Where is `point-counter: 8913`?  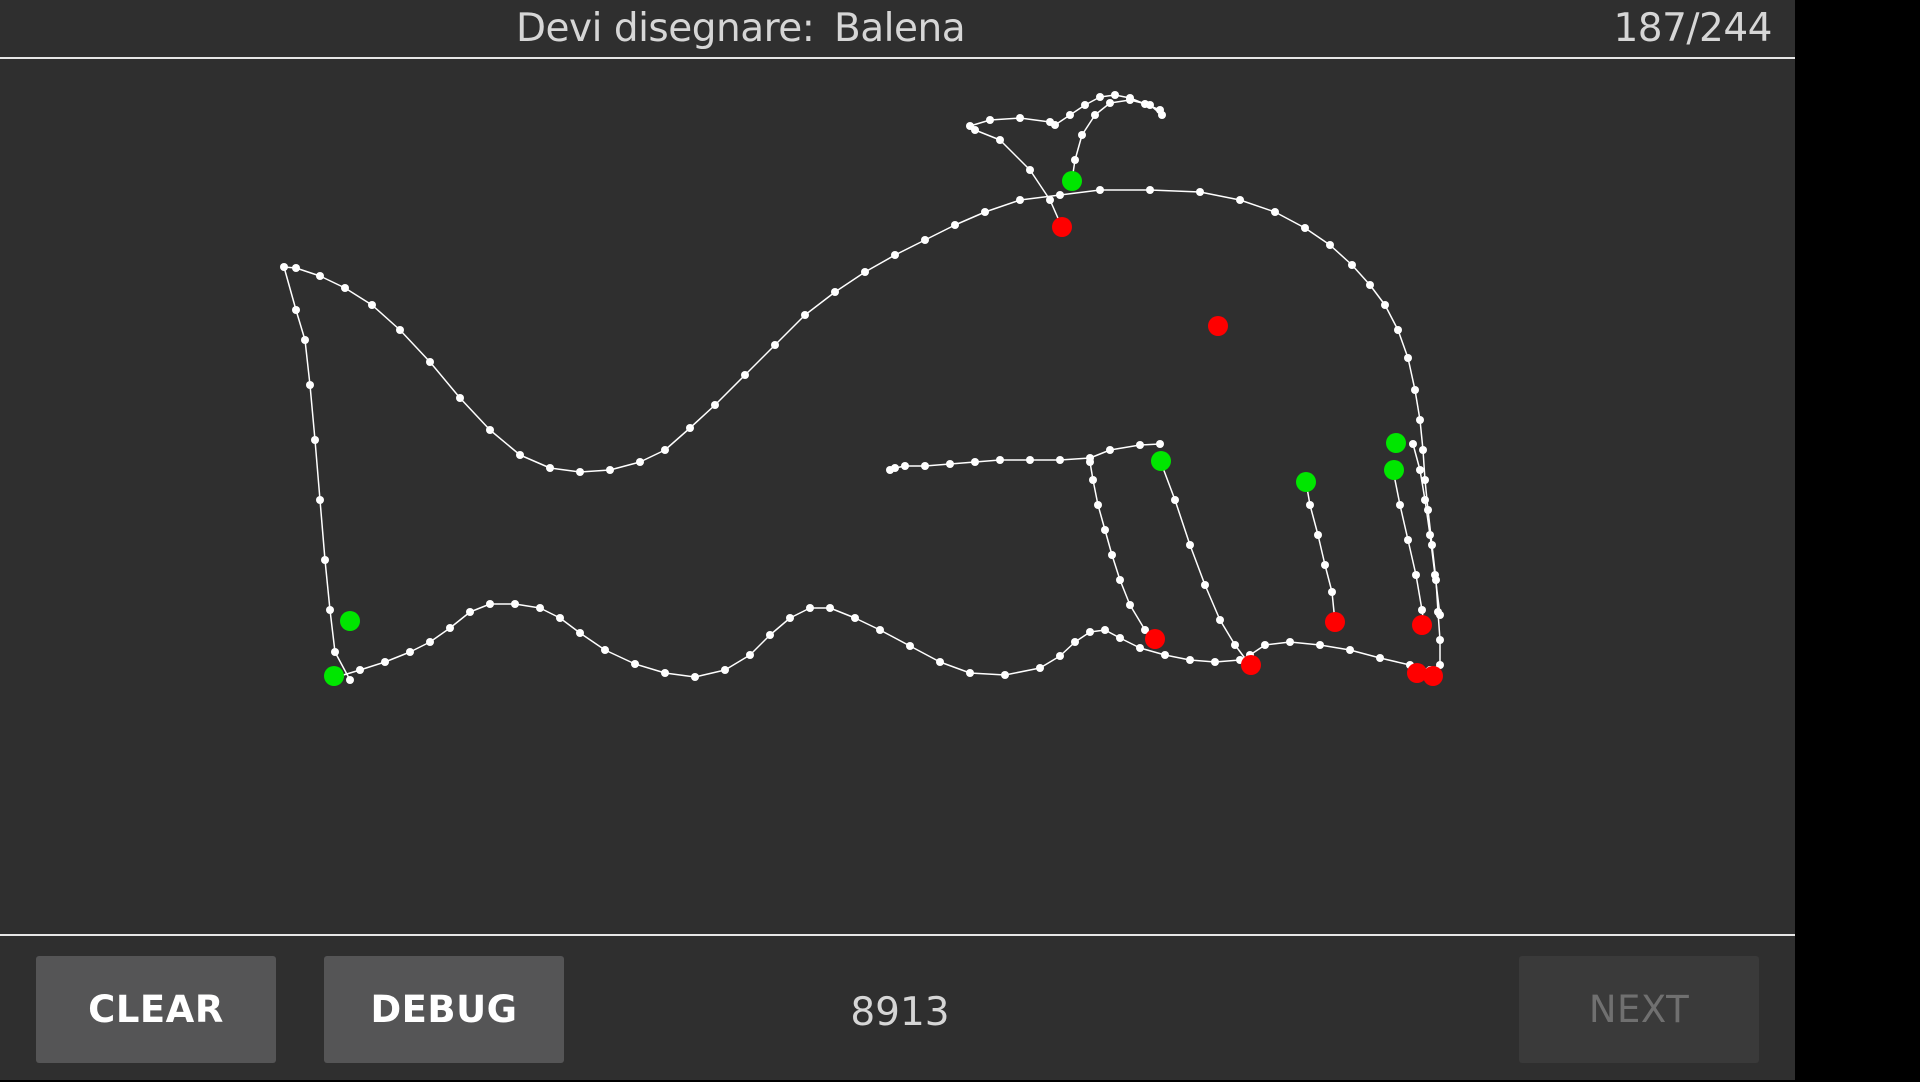 point-counter: 8913 is located at coordinates (900, 1012).